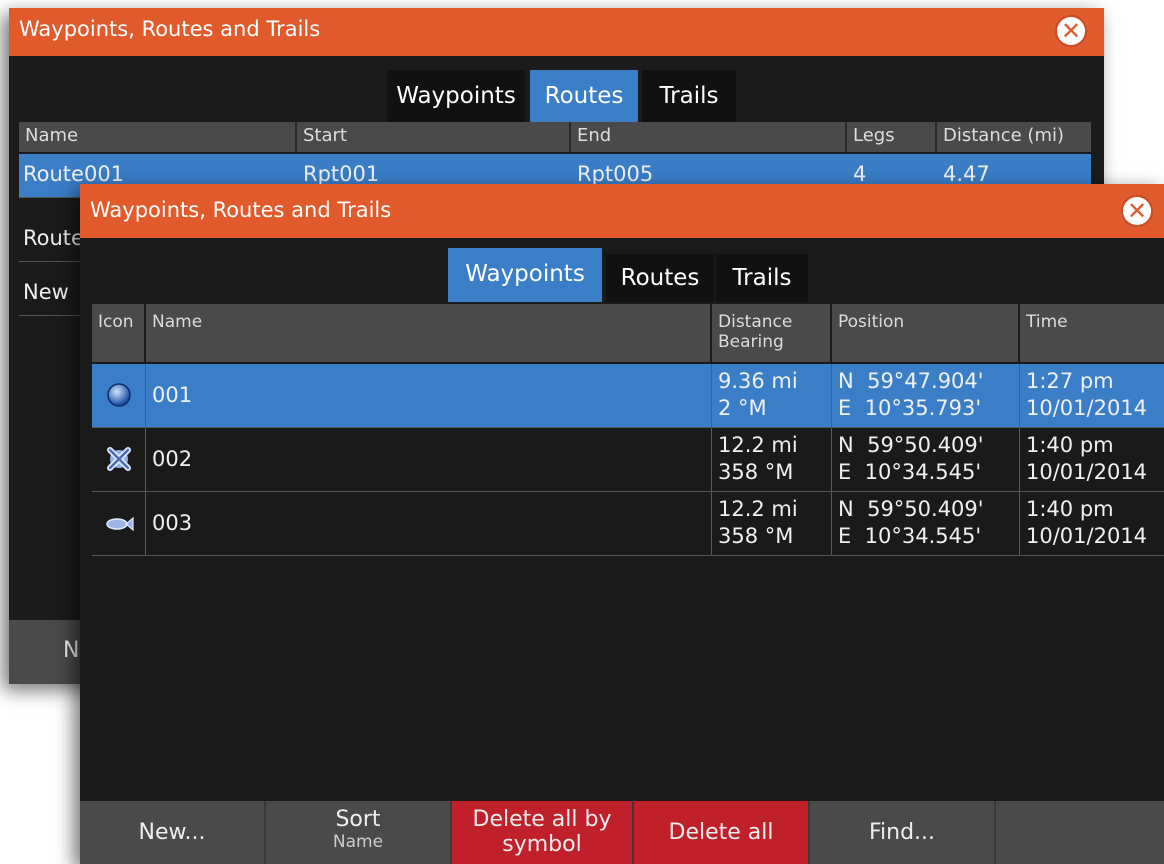 The image size is (1164, 864). What do you see at coordinates (751, 342) in the screenshot?
I see `col-bearing-label: Bearing` at bounding box center [751, 342].